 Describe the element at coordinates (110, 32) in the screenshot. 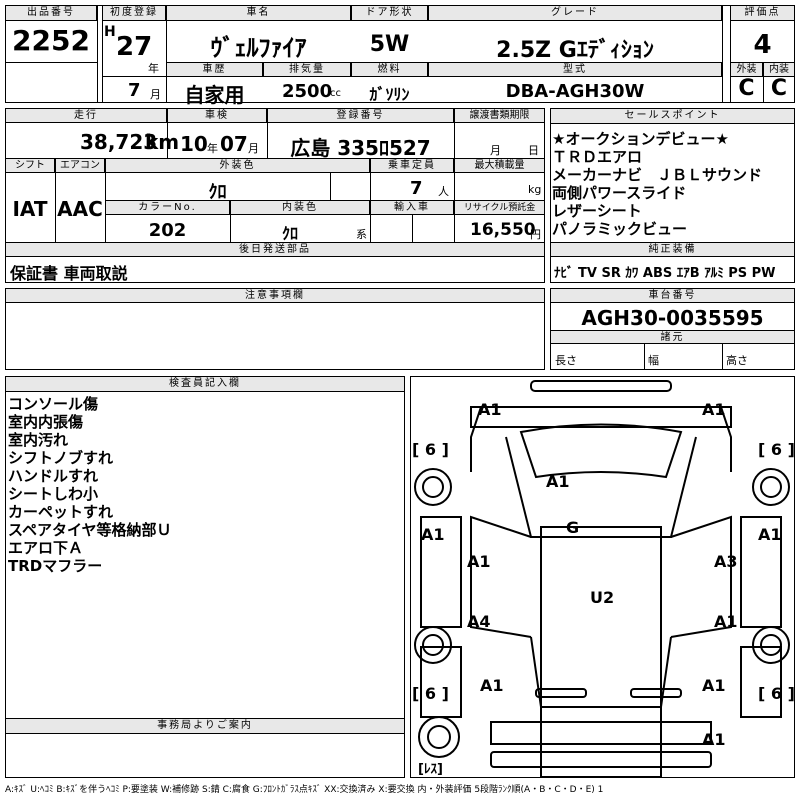

I see `era: H` at that location.